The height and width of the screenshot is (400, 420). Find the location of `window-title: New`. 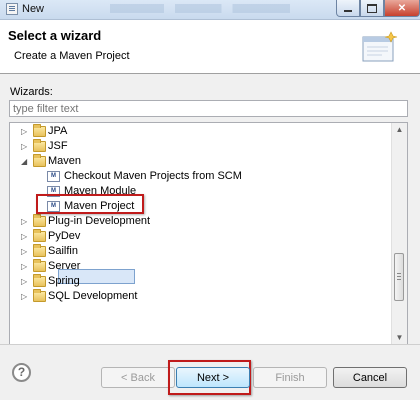

window-title: New is located at coordinates (33, 9).